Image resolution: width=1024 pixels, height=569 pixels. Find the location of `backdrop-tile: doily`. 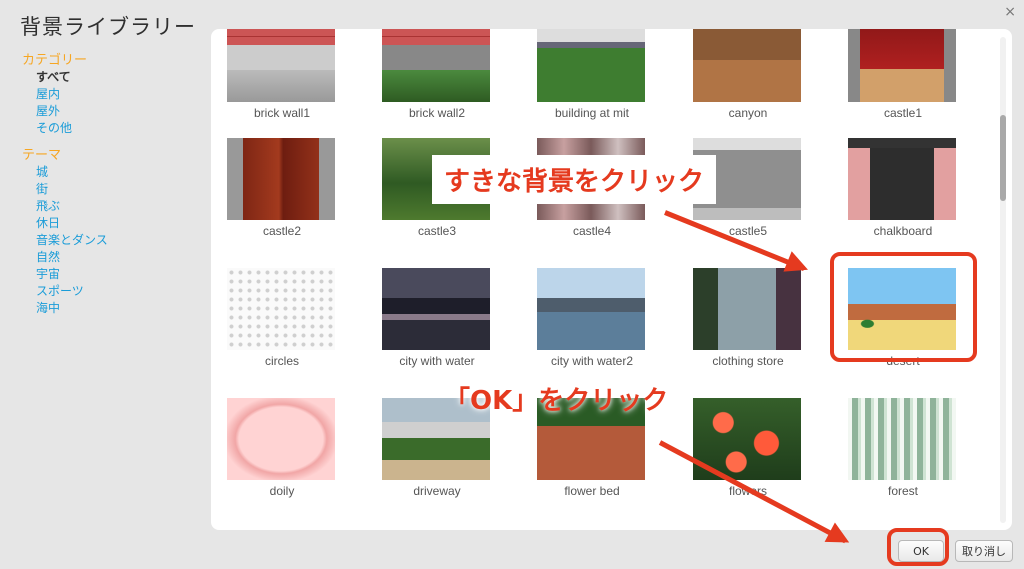

backdrop-tile: doily is located at coordinates (282, 458).